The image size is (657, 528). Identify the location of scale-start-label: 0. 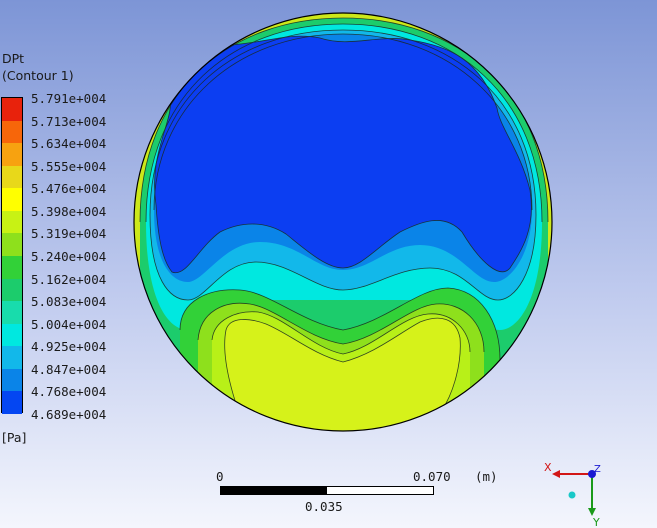
(220, 476).